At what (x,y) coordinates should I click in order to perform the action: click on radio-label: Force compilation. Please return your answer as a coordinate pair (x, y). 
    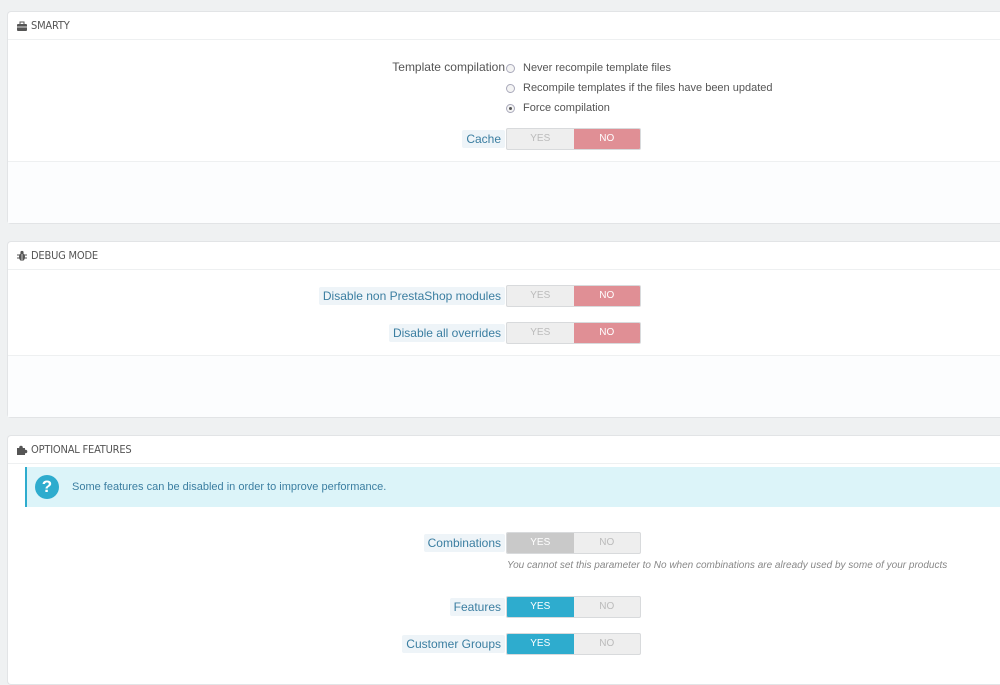
    Looking at the image, I should click on (566, 108).